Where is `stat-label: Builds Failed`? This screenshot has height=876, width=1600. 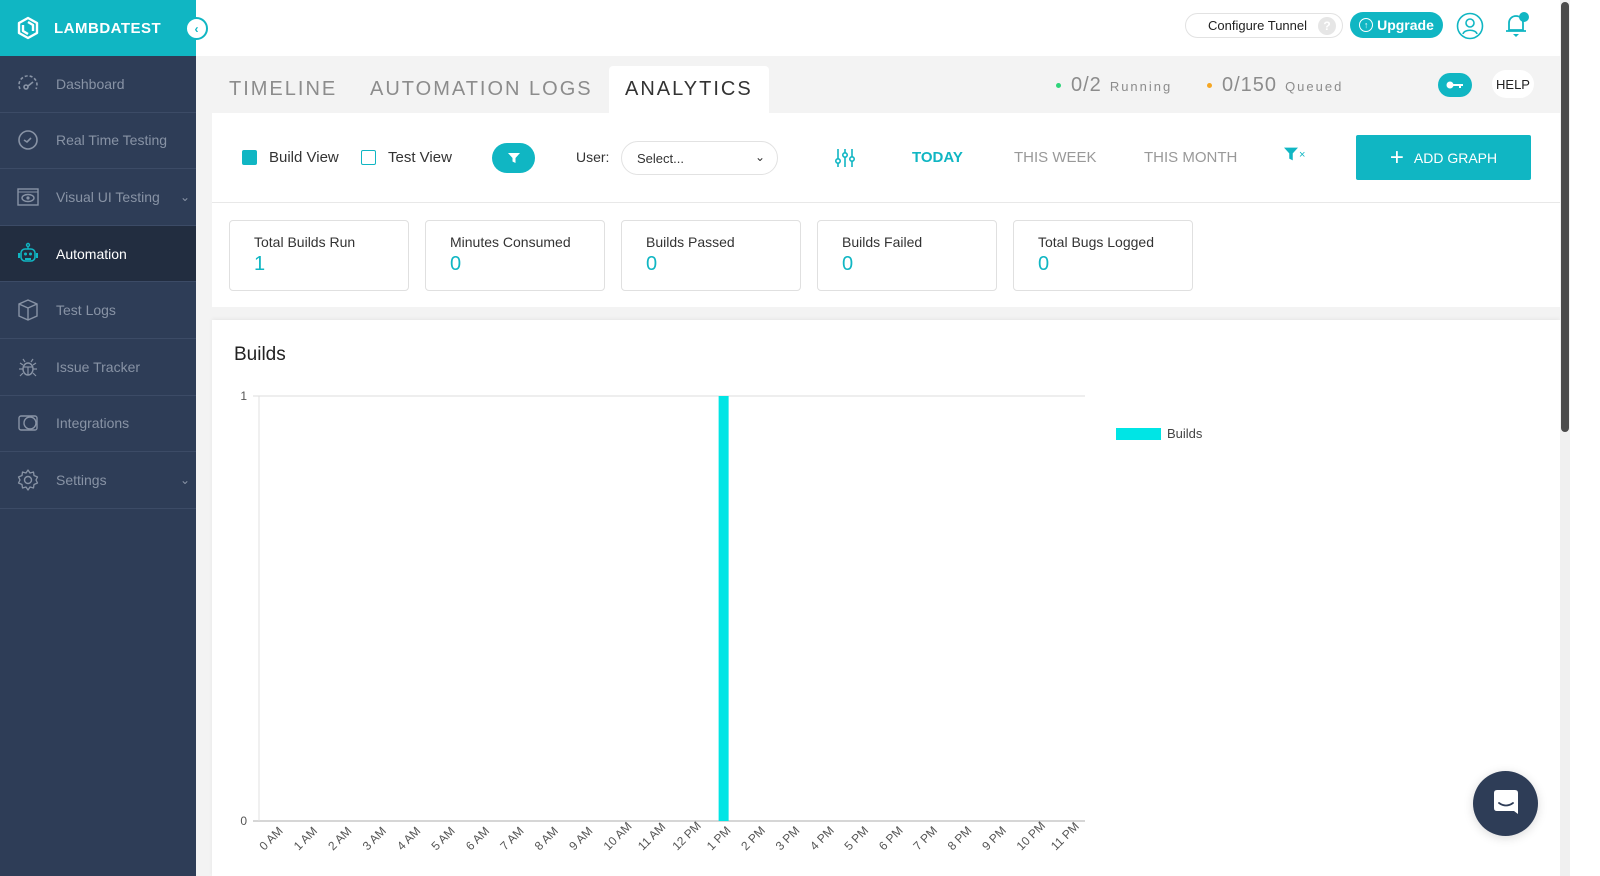 stat-label: Builds Failed is located at coordinates (882, 242).